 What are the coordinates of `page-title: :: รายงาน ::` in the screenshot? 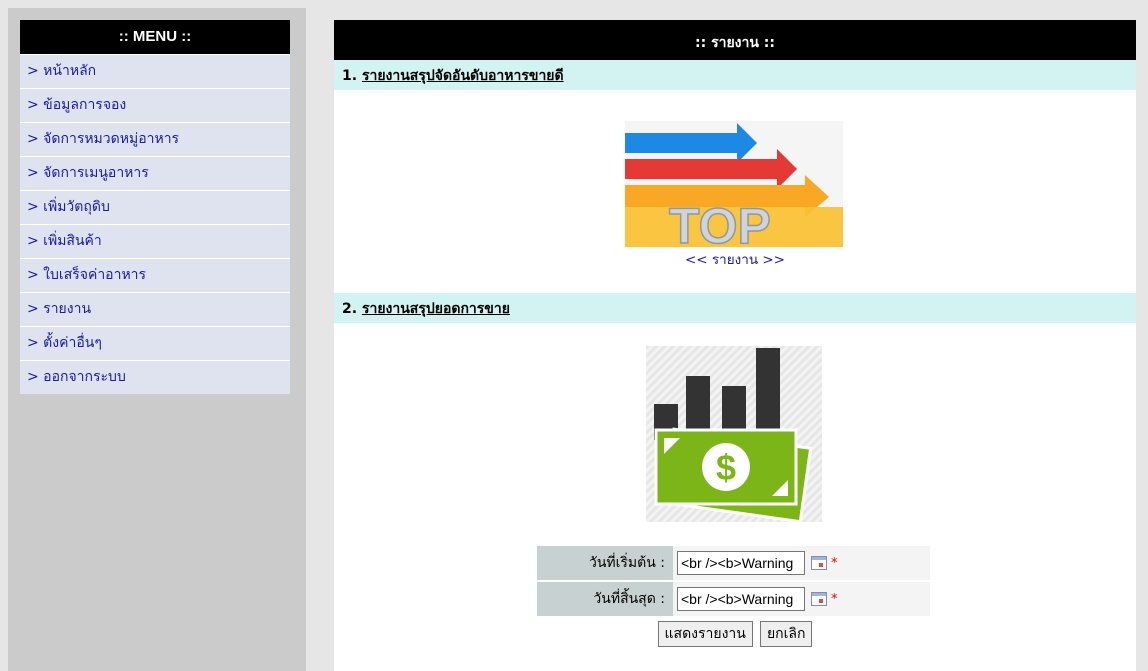 It's located at (735, 40).